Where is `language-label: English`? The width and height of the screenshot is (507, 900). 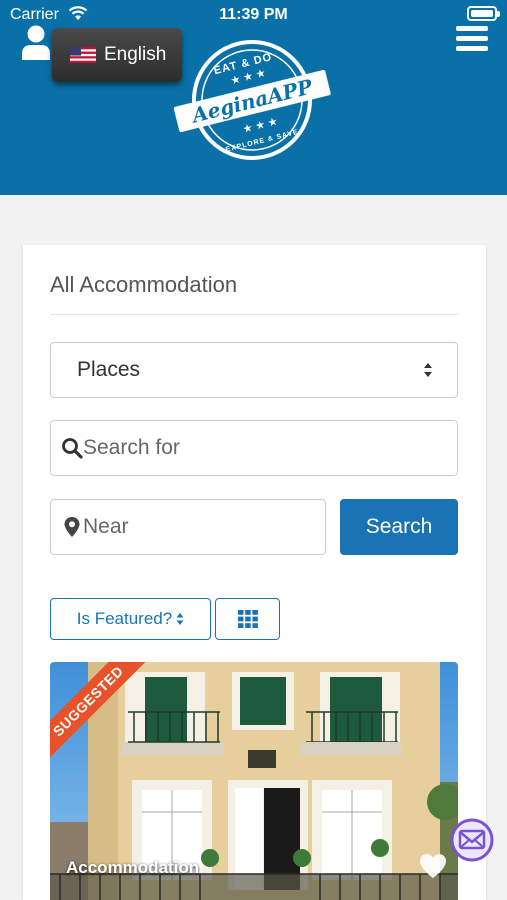 language-label: English is located at coordinates (135, 54).